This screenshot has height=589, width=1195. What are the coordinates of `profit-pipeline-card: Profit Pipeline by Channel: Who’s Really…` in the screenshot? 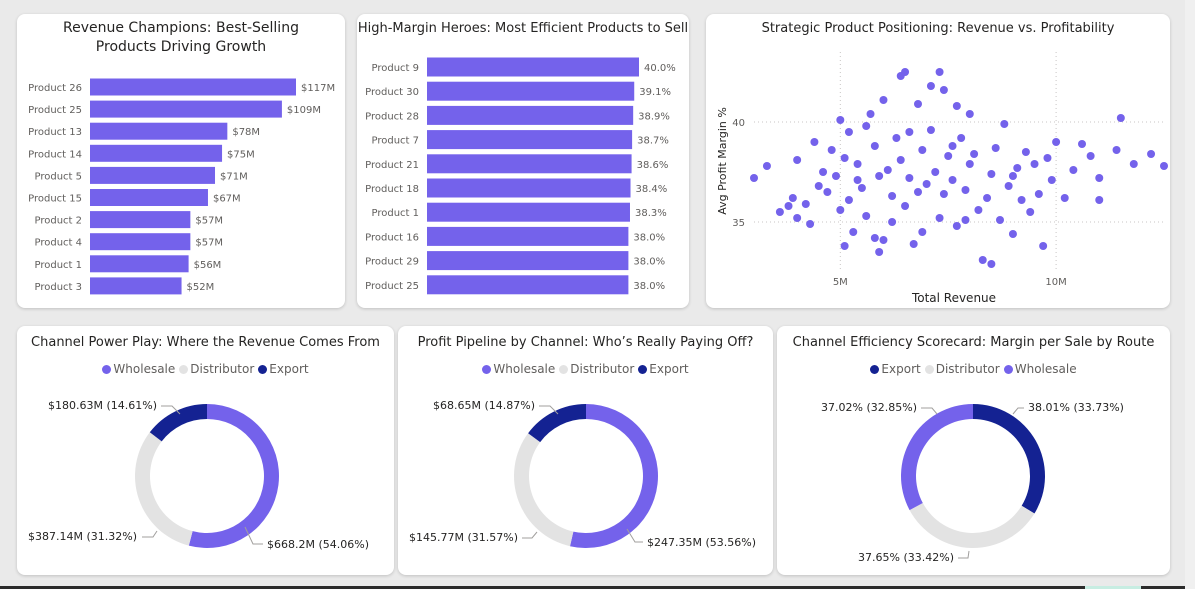 It's located at (585, 450).